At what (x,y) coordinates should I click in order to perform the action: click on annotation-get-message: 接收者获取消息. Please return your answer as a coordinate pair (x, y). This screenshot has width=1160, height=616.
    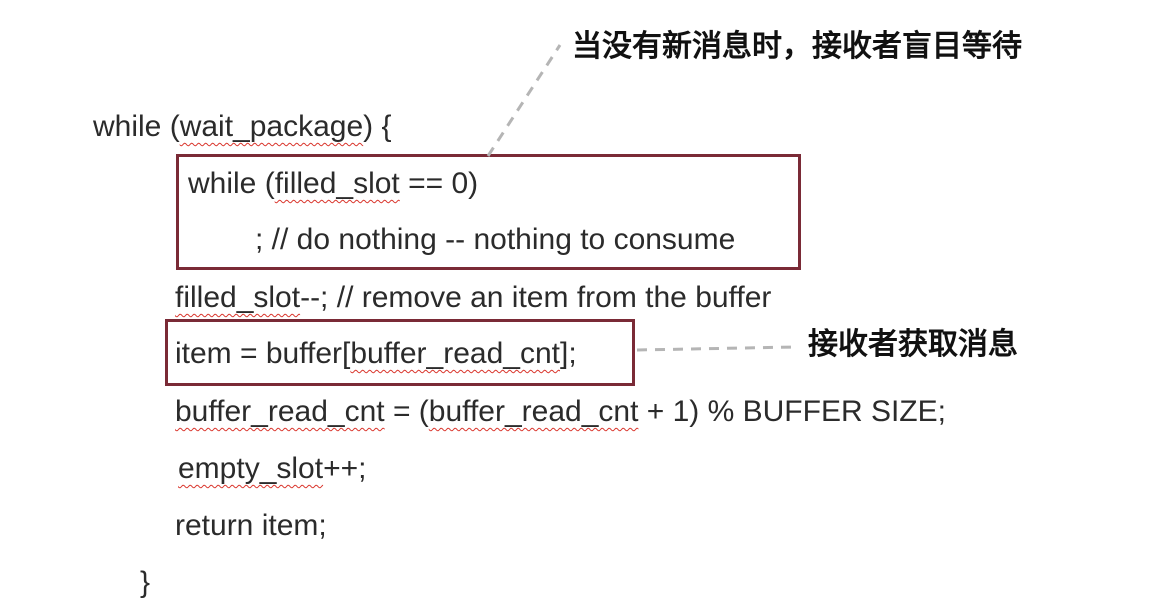
    Looking at the image, I should click on (913, 344).